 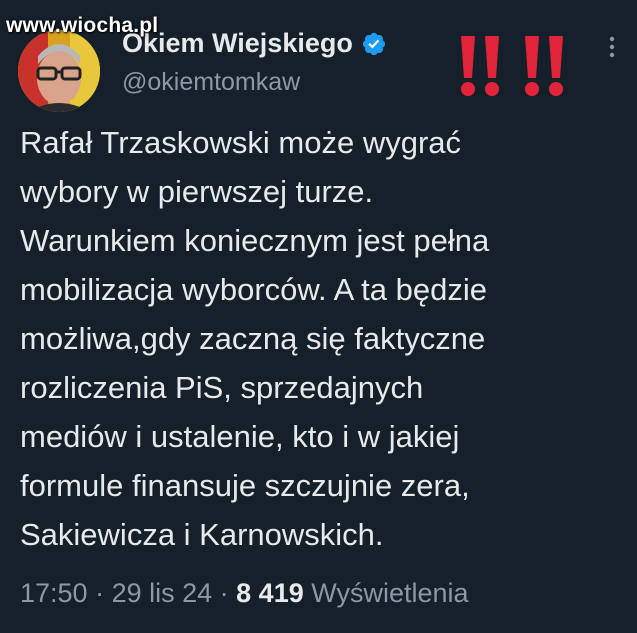 What do you see at coordinates (211, 82) in the screenshot?
I see `author-handle: @okiemtomkaw` at bounding box center [211, 82].